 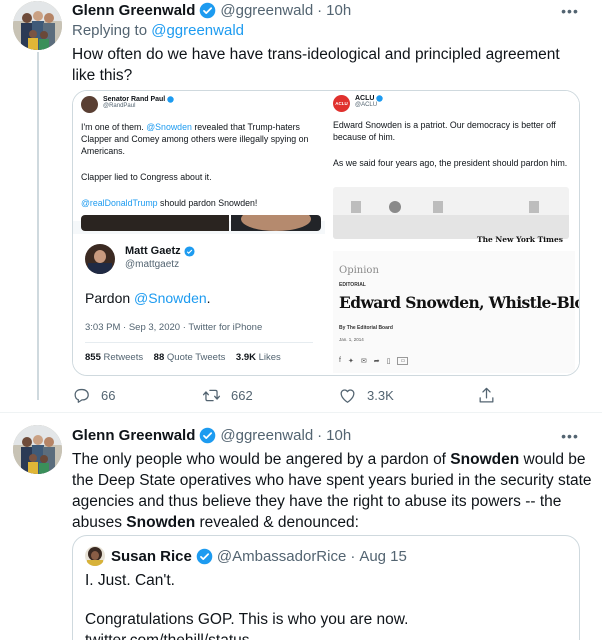 I want to click on embedded-tweet-stats: 855 Retweets 88 Quote Tweets 3.9K Likes, so click(x=183, y=357).